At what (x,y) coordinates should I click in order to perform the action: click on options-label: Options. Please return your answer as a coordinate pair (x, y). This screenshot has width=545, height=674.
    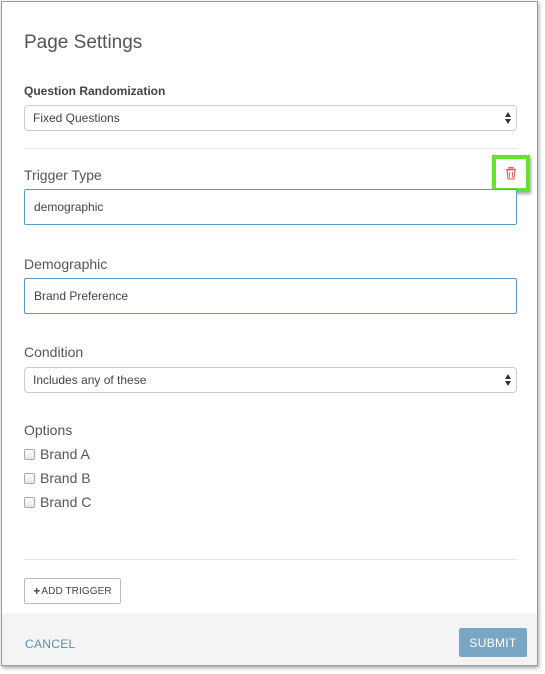
    Looking at the image, I should click on (48, 430).